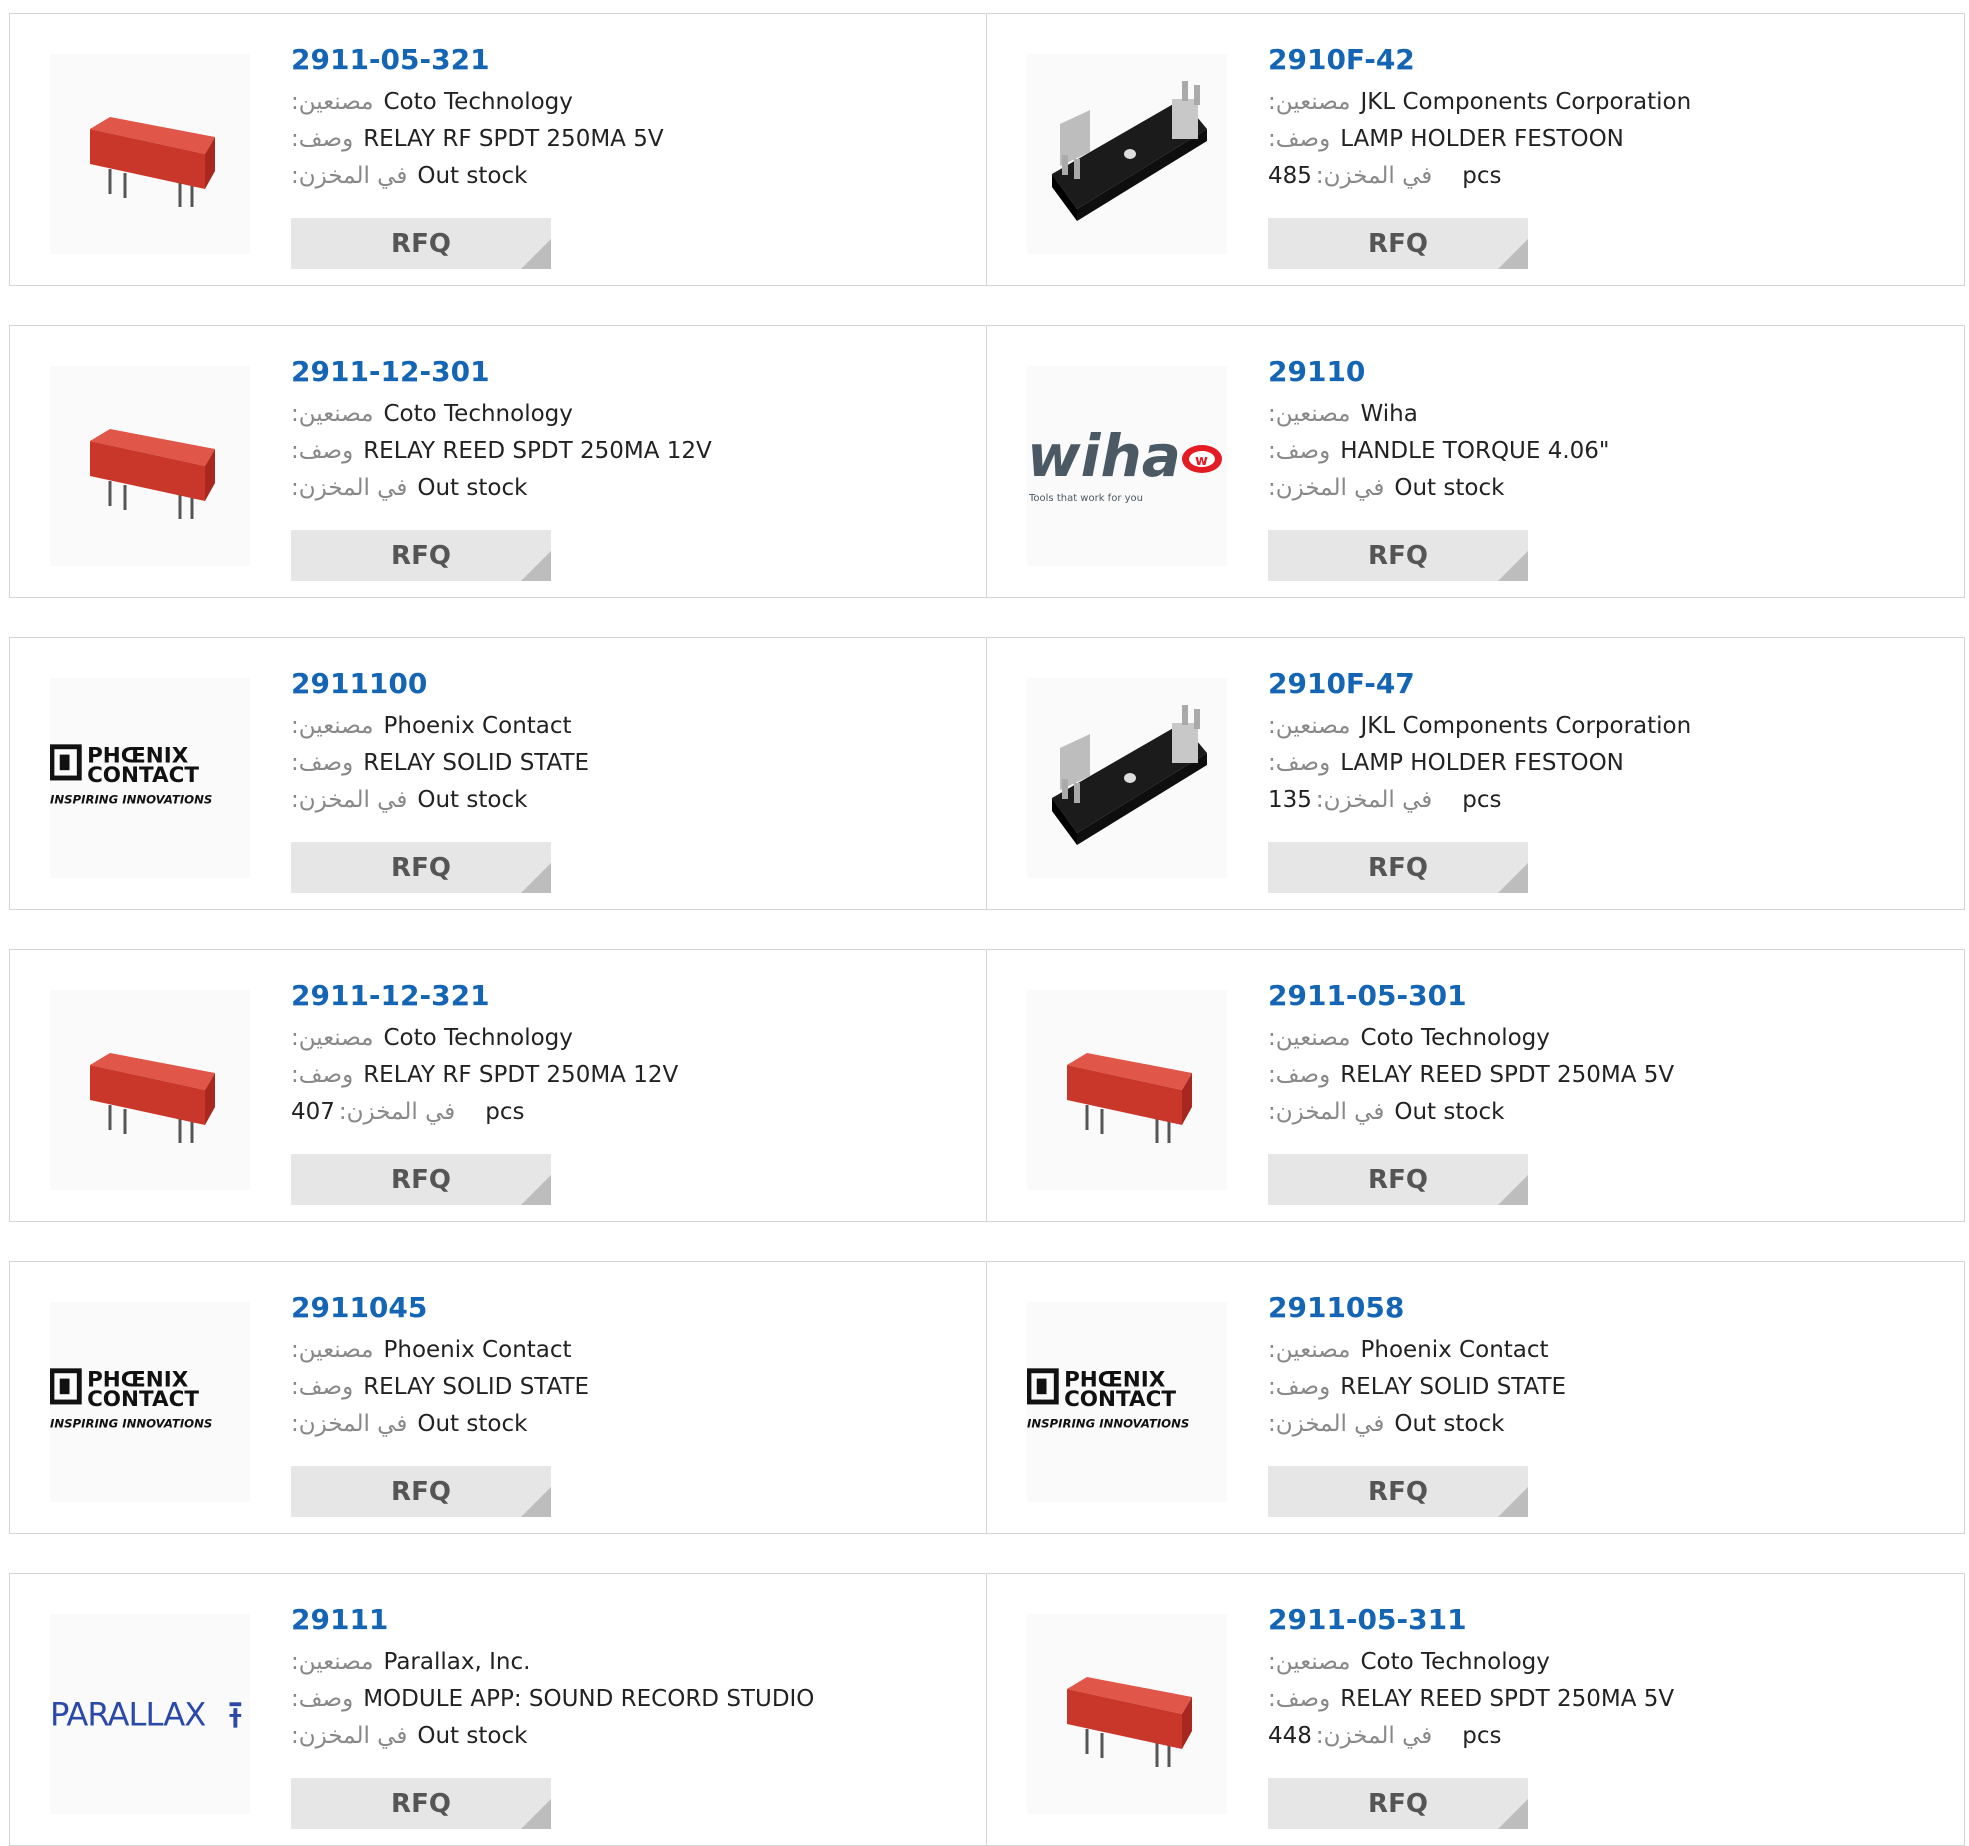 This screenshot has width=1969, height=1846. Describe the element at coordinates (131, 799) in the screenshot. I see `svg-text: INSPIRING INNOVATIONS` at that location.